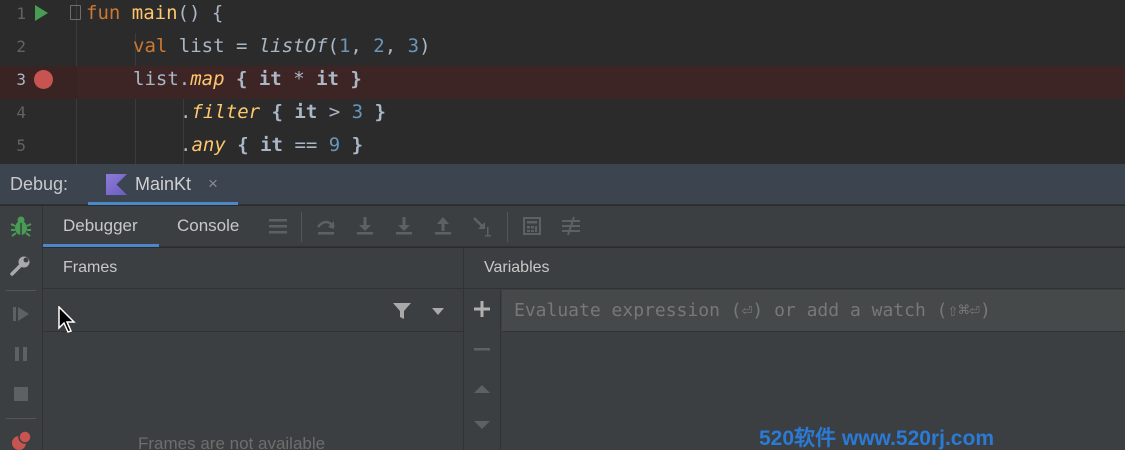 The image size is (1125, 450). Describe the element at coordinates (482, 389) in the screenshot. I see `move-up-icon` at that location.